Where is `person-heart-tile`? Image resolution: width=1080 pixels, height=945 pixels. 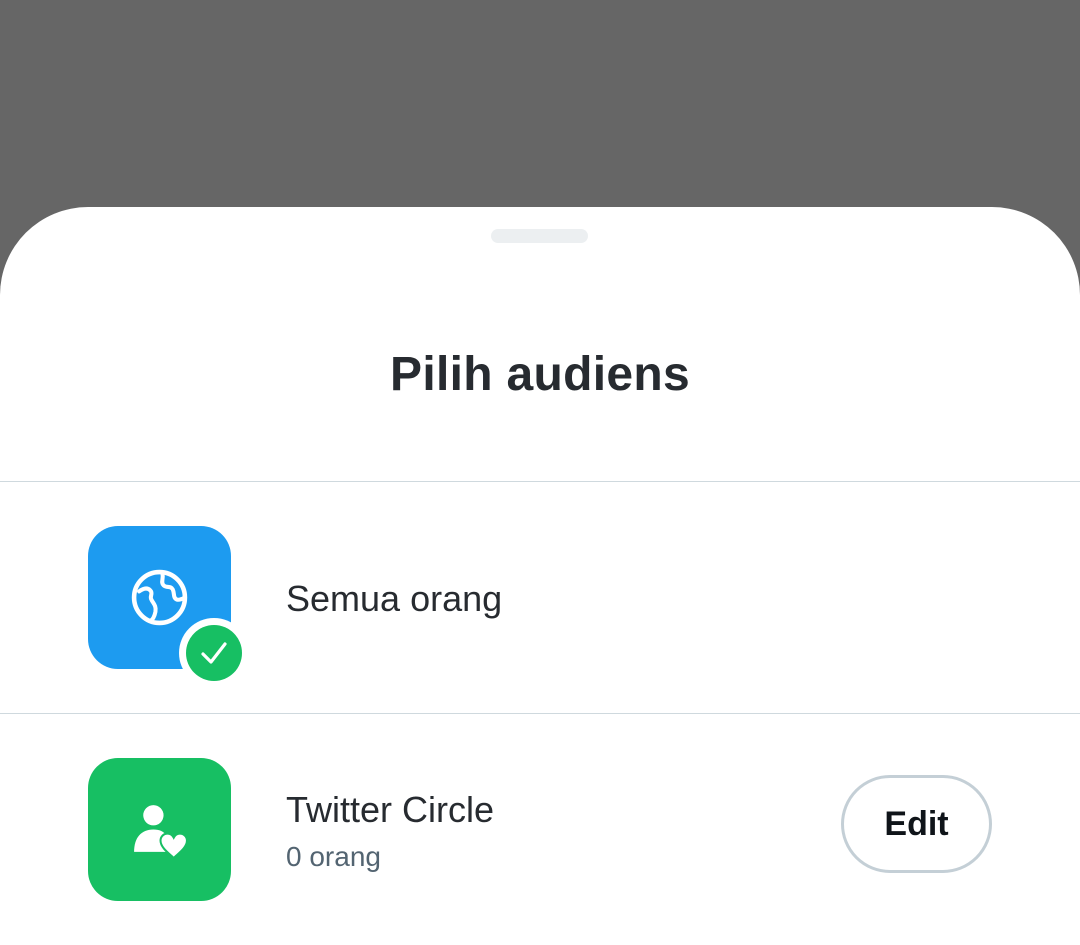
person-heart-tile is located at coordinates (159, 829).